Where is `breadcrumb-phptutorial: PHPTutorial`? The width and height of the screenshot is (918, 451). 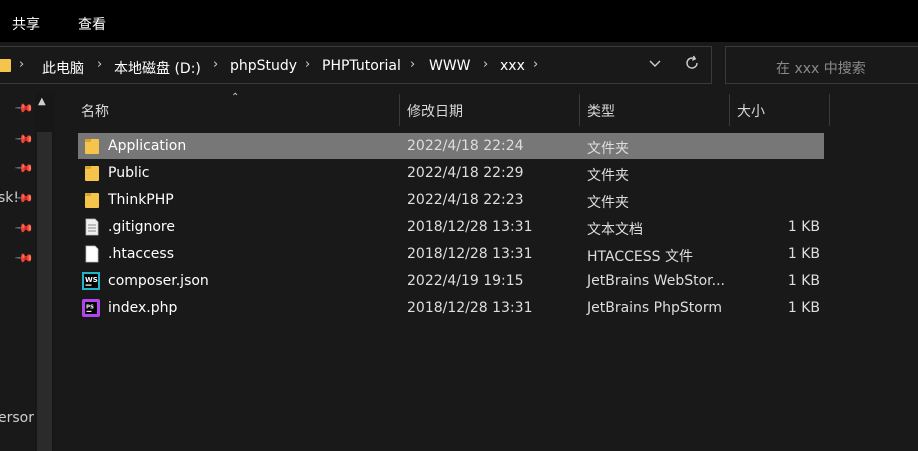 breadcrumb-phptutorial: PHPTutorial is located at coordinates (361, 66).